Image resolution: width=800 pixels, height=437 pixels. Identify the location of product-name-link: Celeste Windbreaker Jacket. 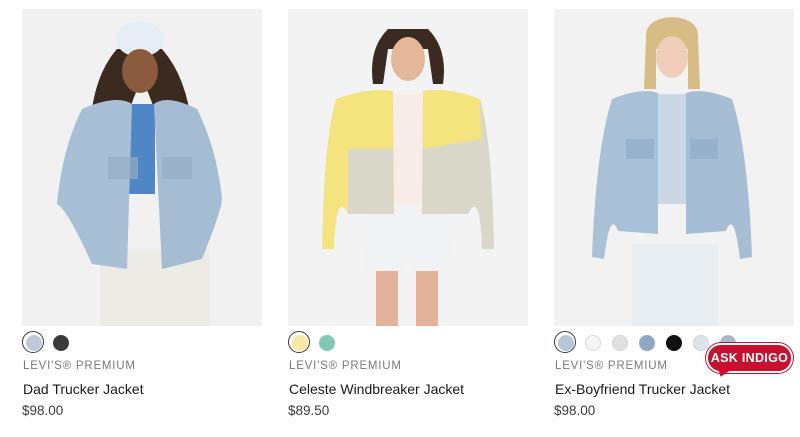
(376, 389).